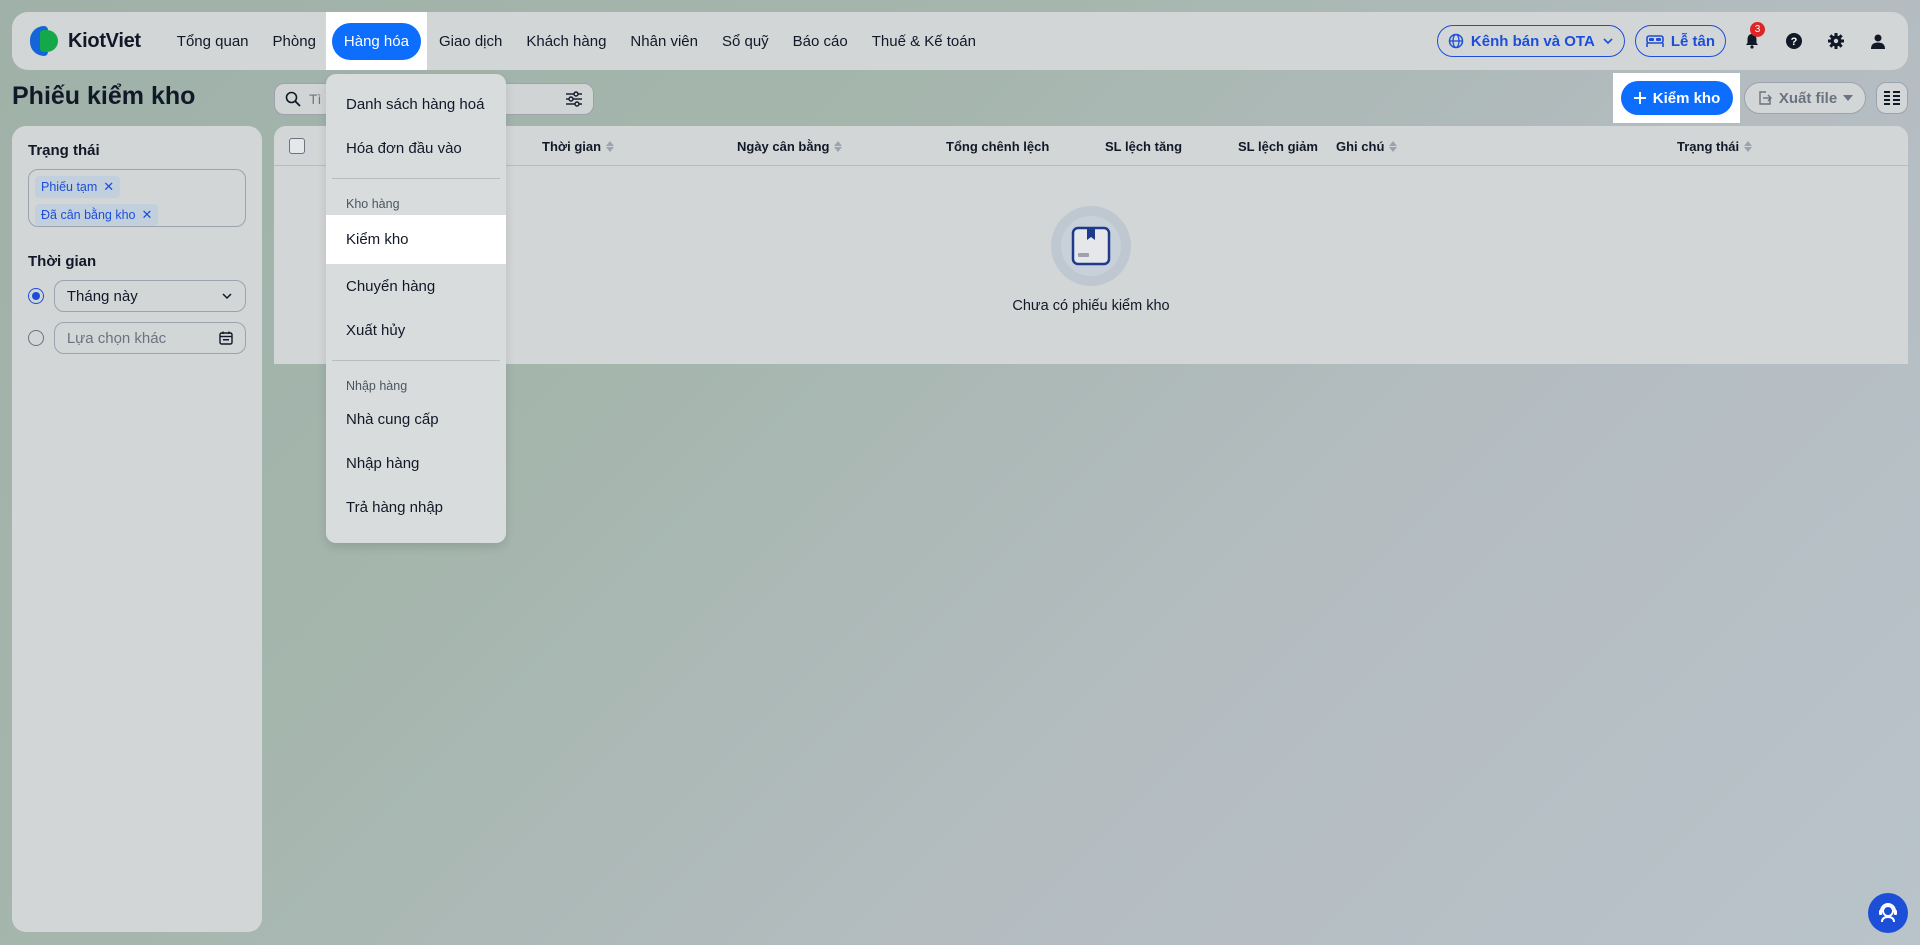 The width and height of the screenshot is (1920, 945). What do you see at coordinates (416, 463) in the screenshot?
I see `menu-item-purchase: Nhập hàng` at bounding box center [416, 463].